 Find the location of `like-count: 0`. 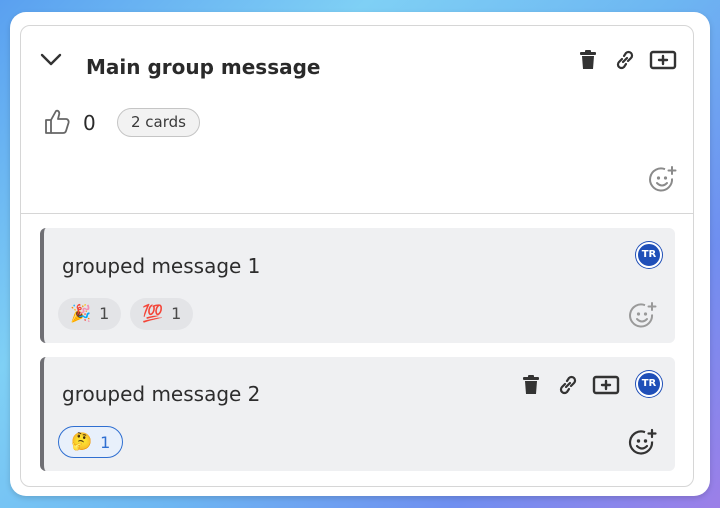

like-count: 0 is located at coordinates (89, 123).